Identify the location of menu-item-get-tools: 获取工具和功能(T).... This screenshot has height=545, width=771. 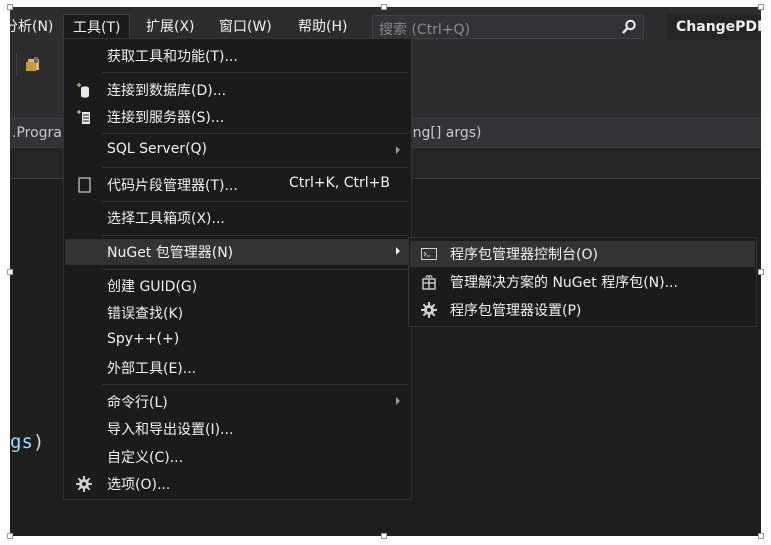
(237, 56).